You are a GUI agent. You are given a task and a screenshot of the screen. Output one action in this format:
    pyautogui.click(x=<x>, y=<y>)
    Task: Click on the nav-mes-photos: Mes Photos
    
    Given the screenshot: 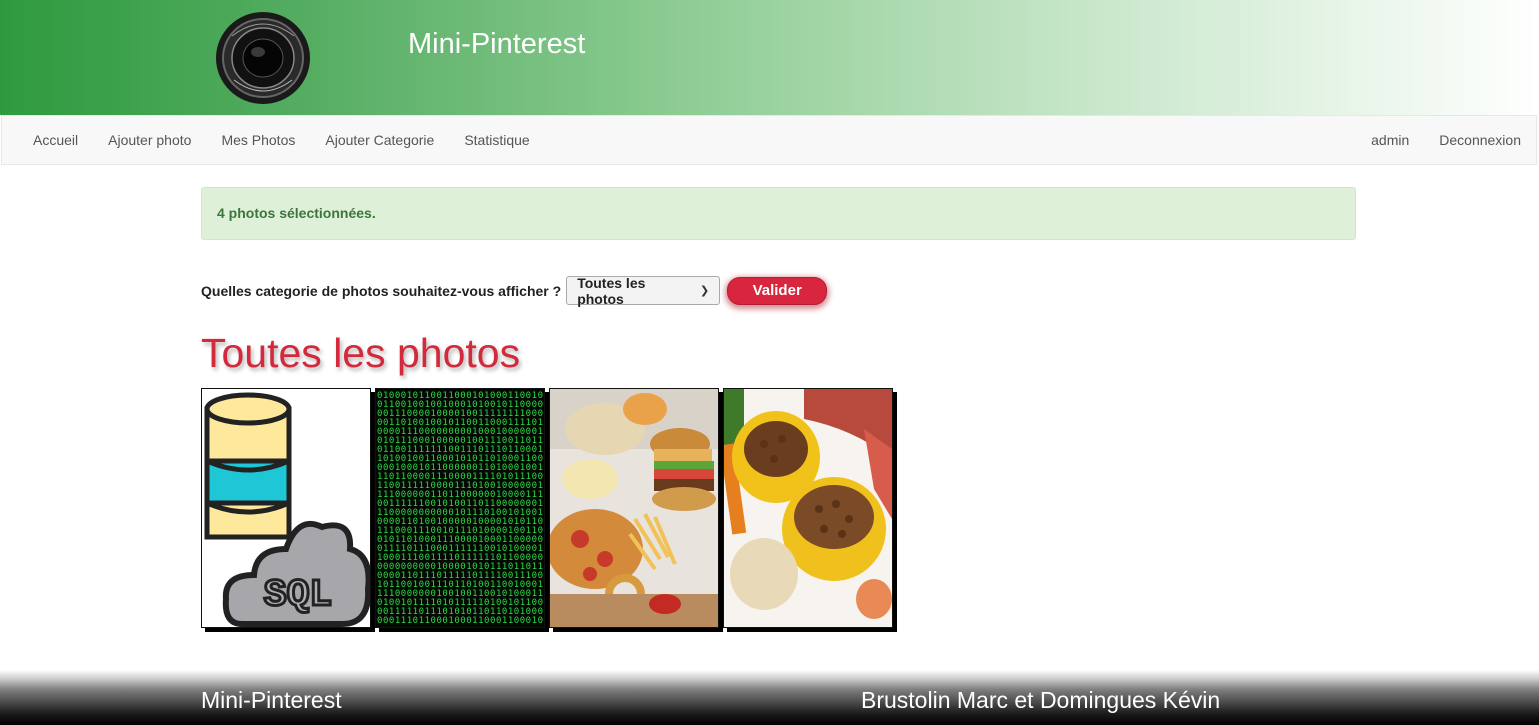 What is the action you would take?
    pyautogui.click(x=258, y=140)
    